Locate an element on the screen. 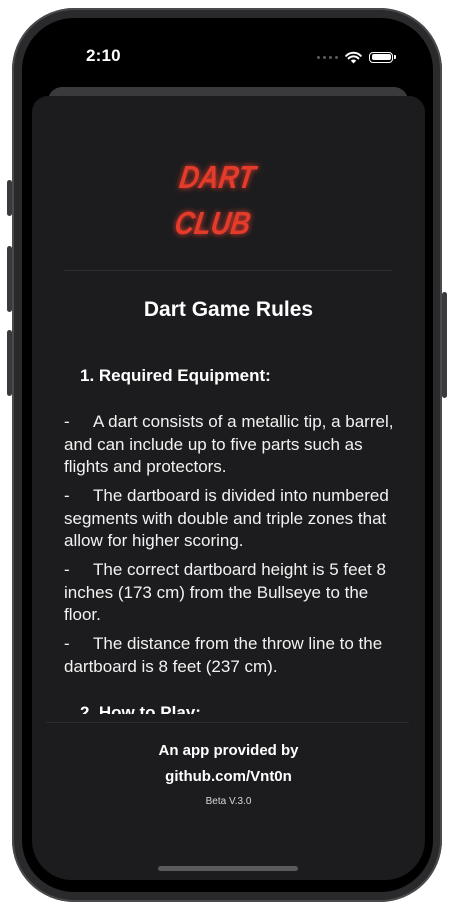 This screenshot has width=455, height=910. power-button is located at coordinates (444, 345).